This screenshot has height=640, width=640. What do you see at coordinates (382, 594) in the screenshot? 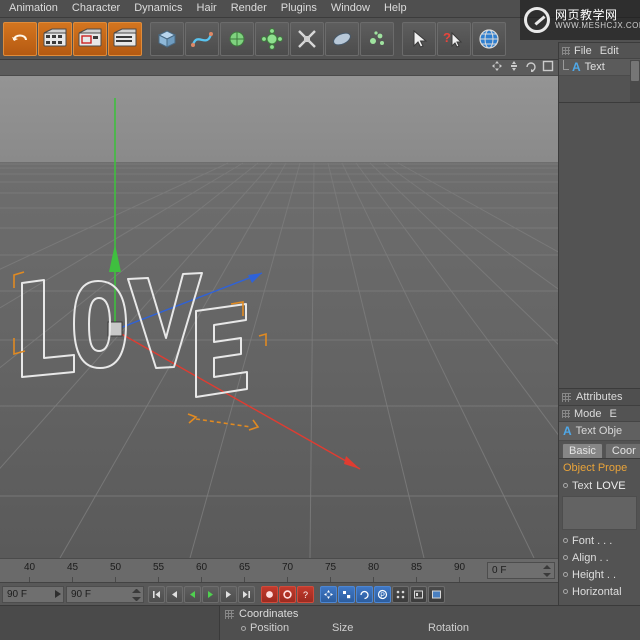
I see `parameter-key-button: P` at bounding box center [382, 594].